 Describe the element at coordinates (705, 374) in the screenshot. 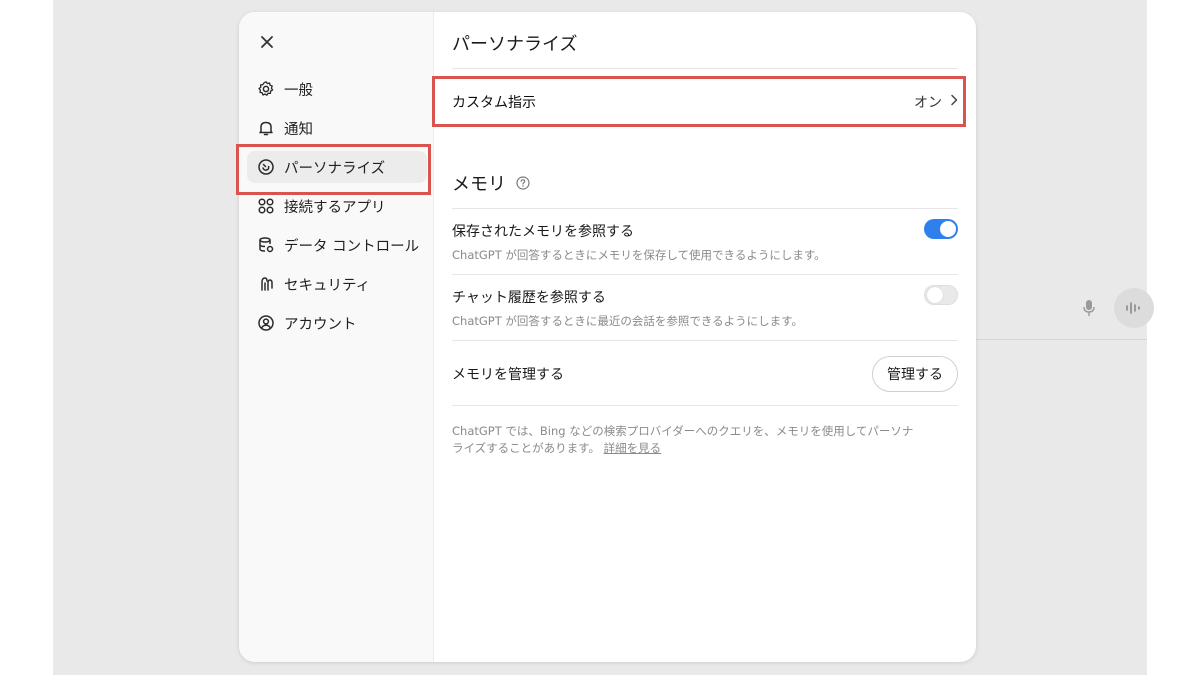

I see `manage-memory-row: メモリを管理する 管理する` at that location.